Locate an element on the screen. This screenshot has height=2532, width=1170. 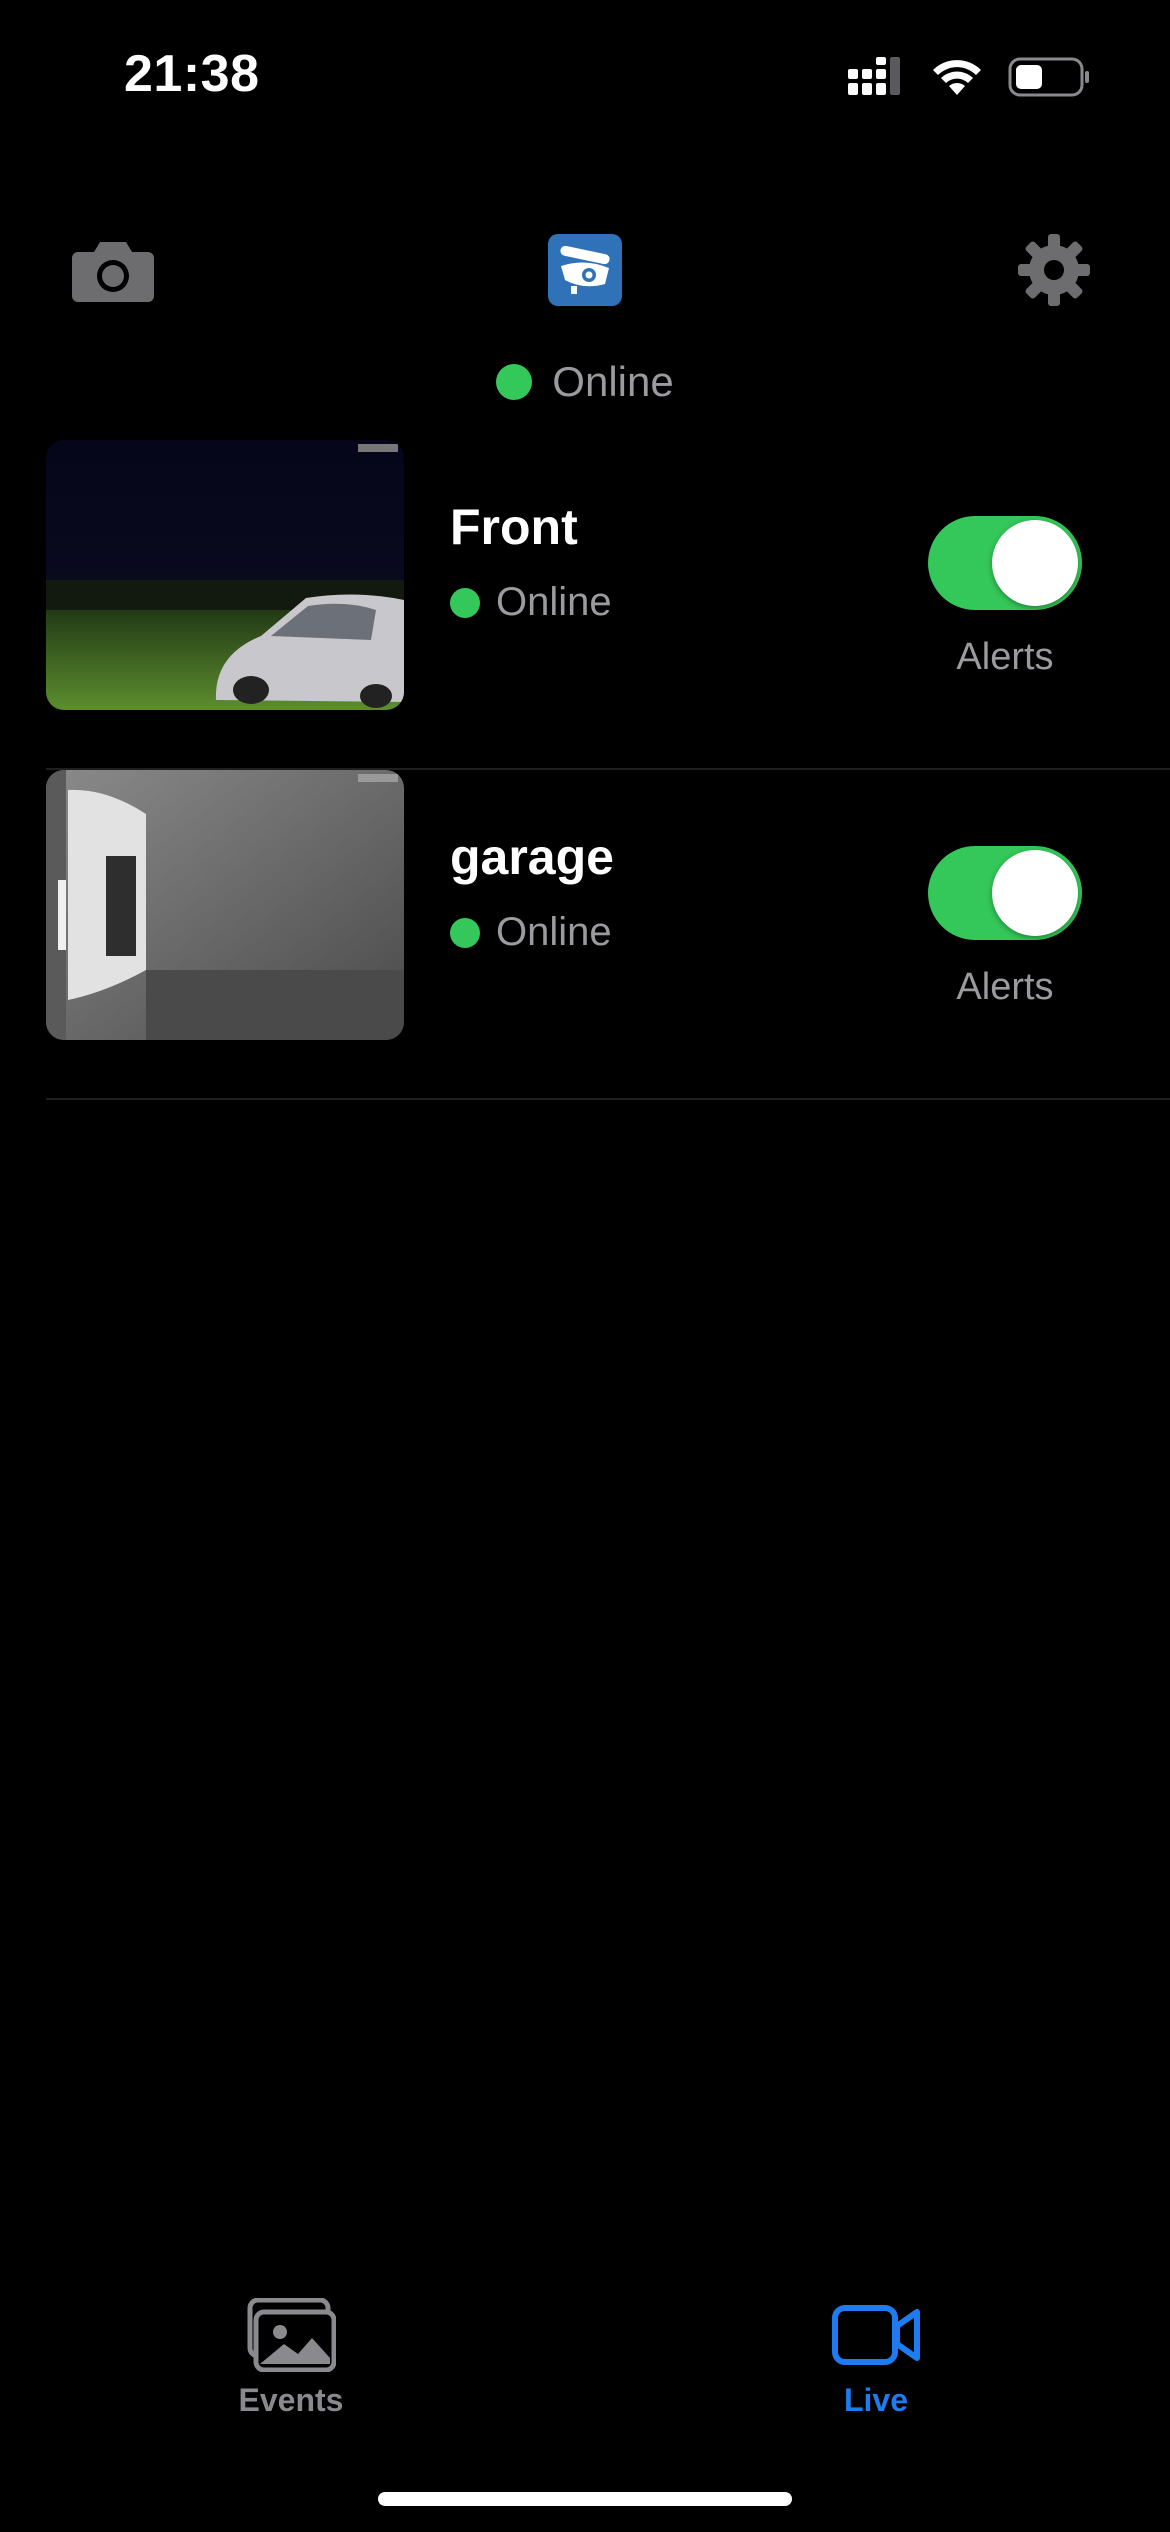
status-icons is located at coordinates (969, 77).